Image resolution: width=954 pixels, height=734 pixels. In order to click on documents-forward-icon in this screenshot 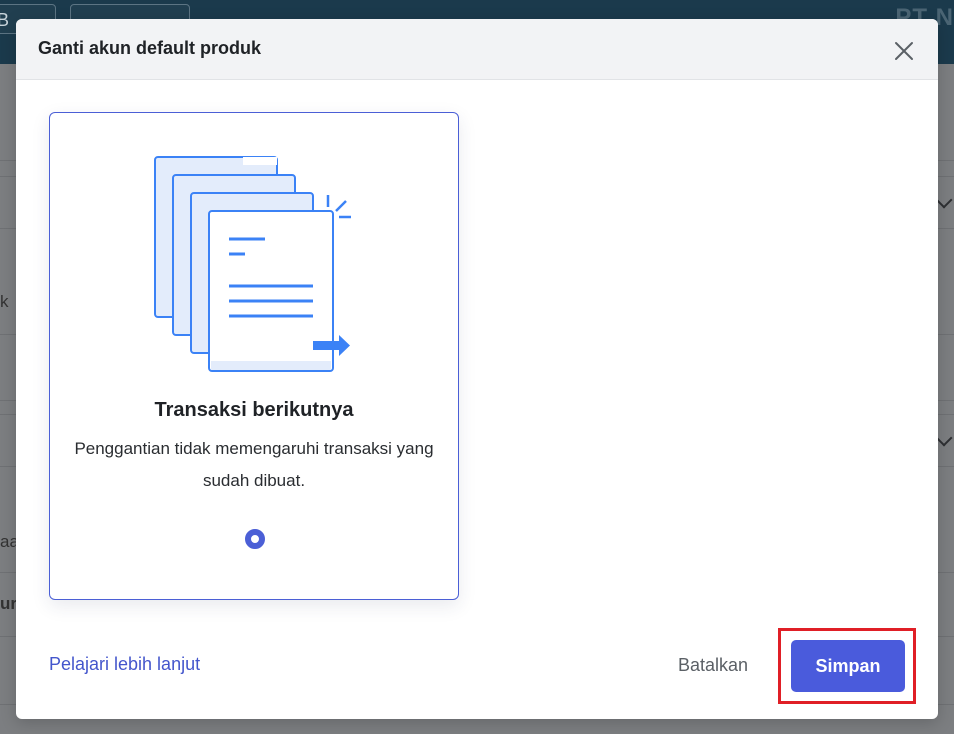, I will do `click(252, 264)`.